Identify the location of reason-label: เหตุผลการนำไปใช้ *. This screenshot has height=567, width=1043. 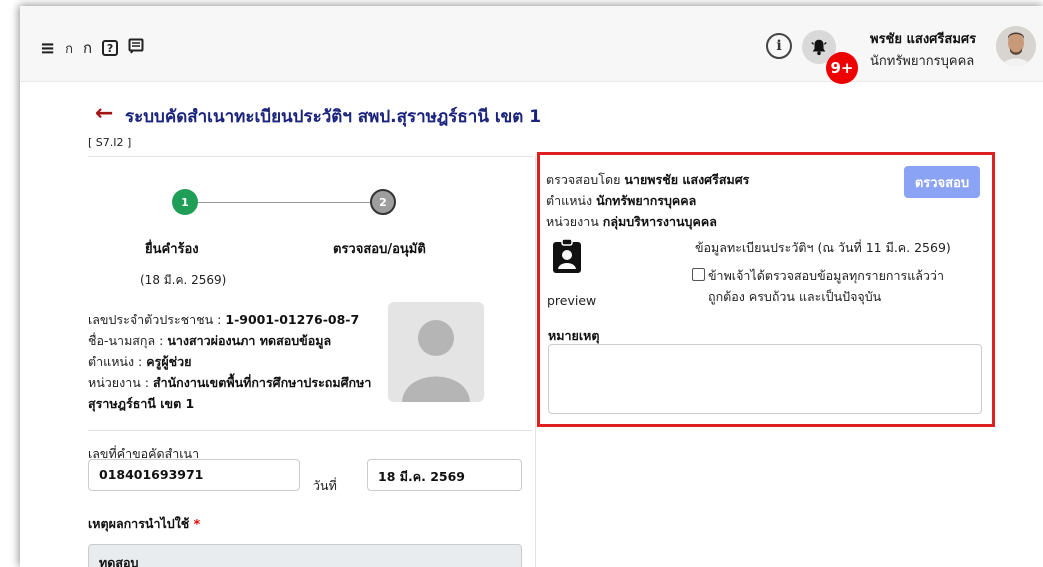
(144, 524).